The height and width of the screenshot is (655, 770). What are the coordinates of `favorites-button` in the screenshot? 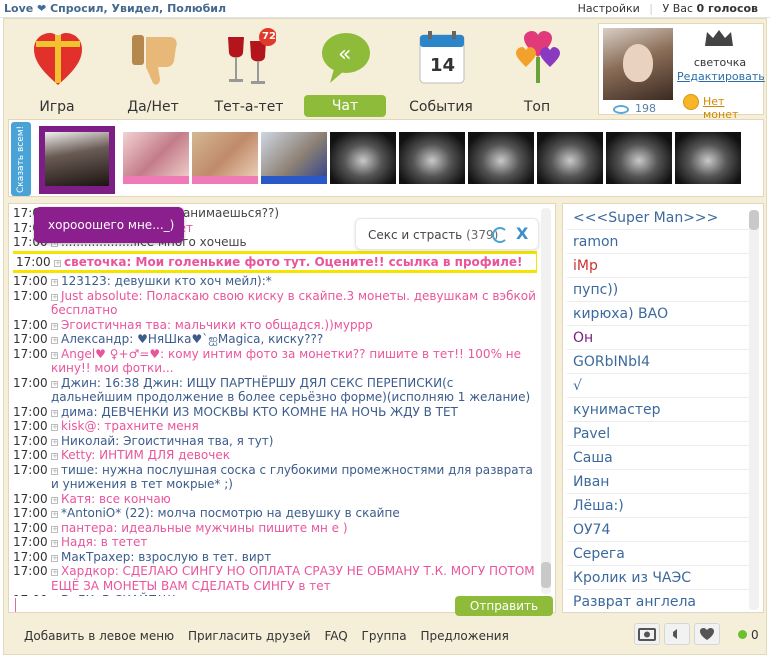 It's located at (707, 634).